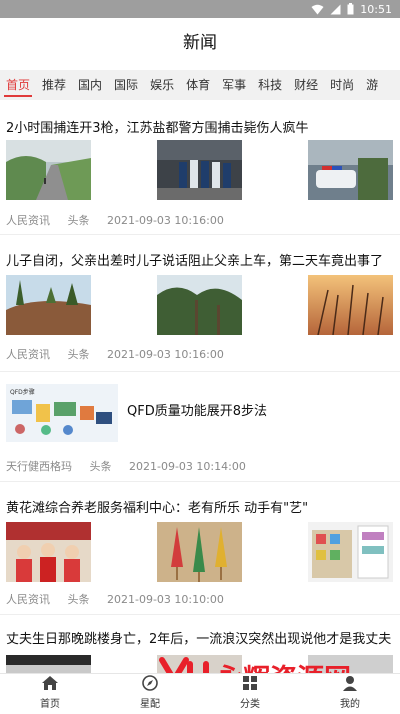 The width and height of the screenshot is (400, 714). I want to click on nav-profile: 我的, so click(350, 692).